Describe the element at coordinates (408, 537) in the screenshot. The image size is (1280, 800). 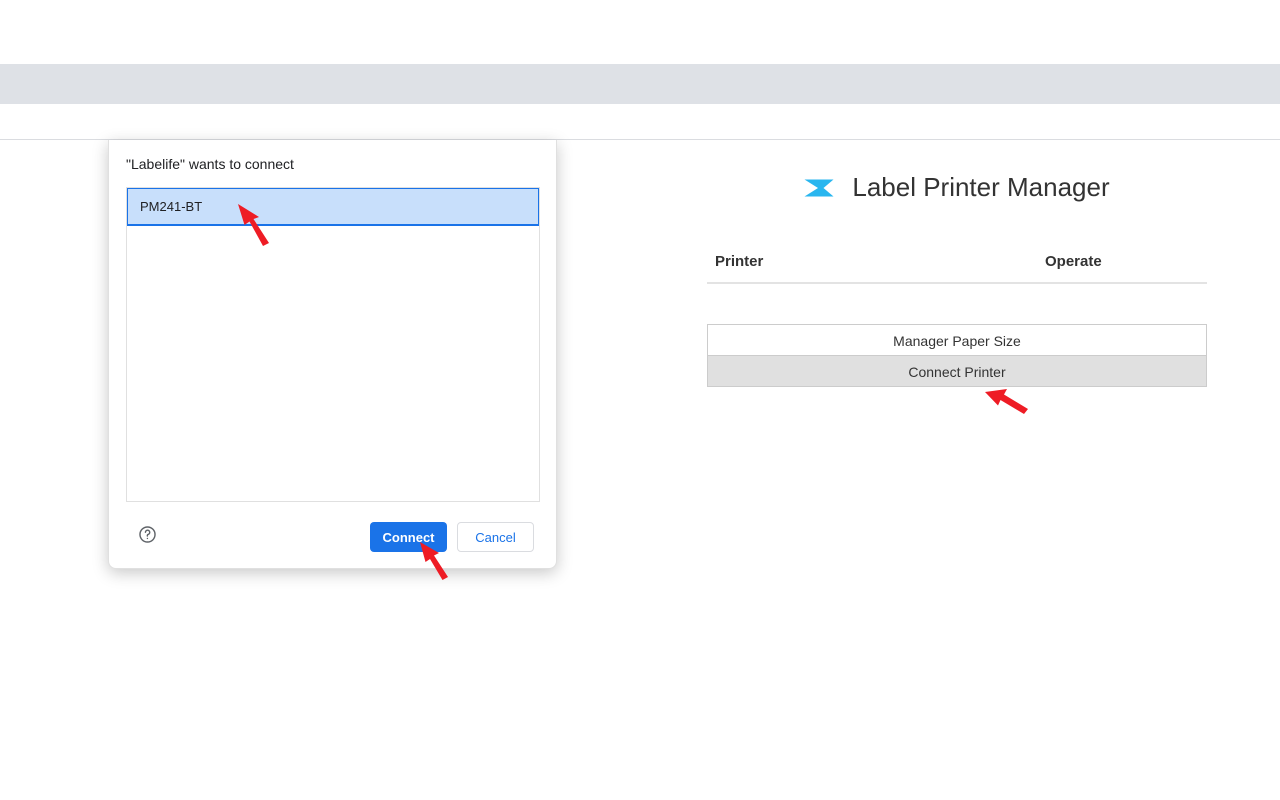
I see `connect-button: Connect` at that location.